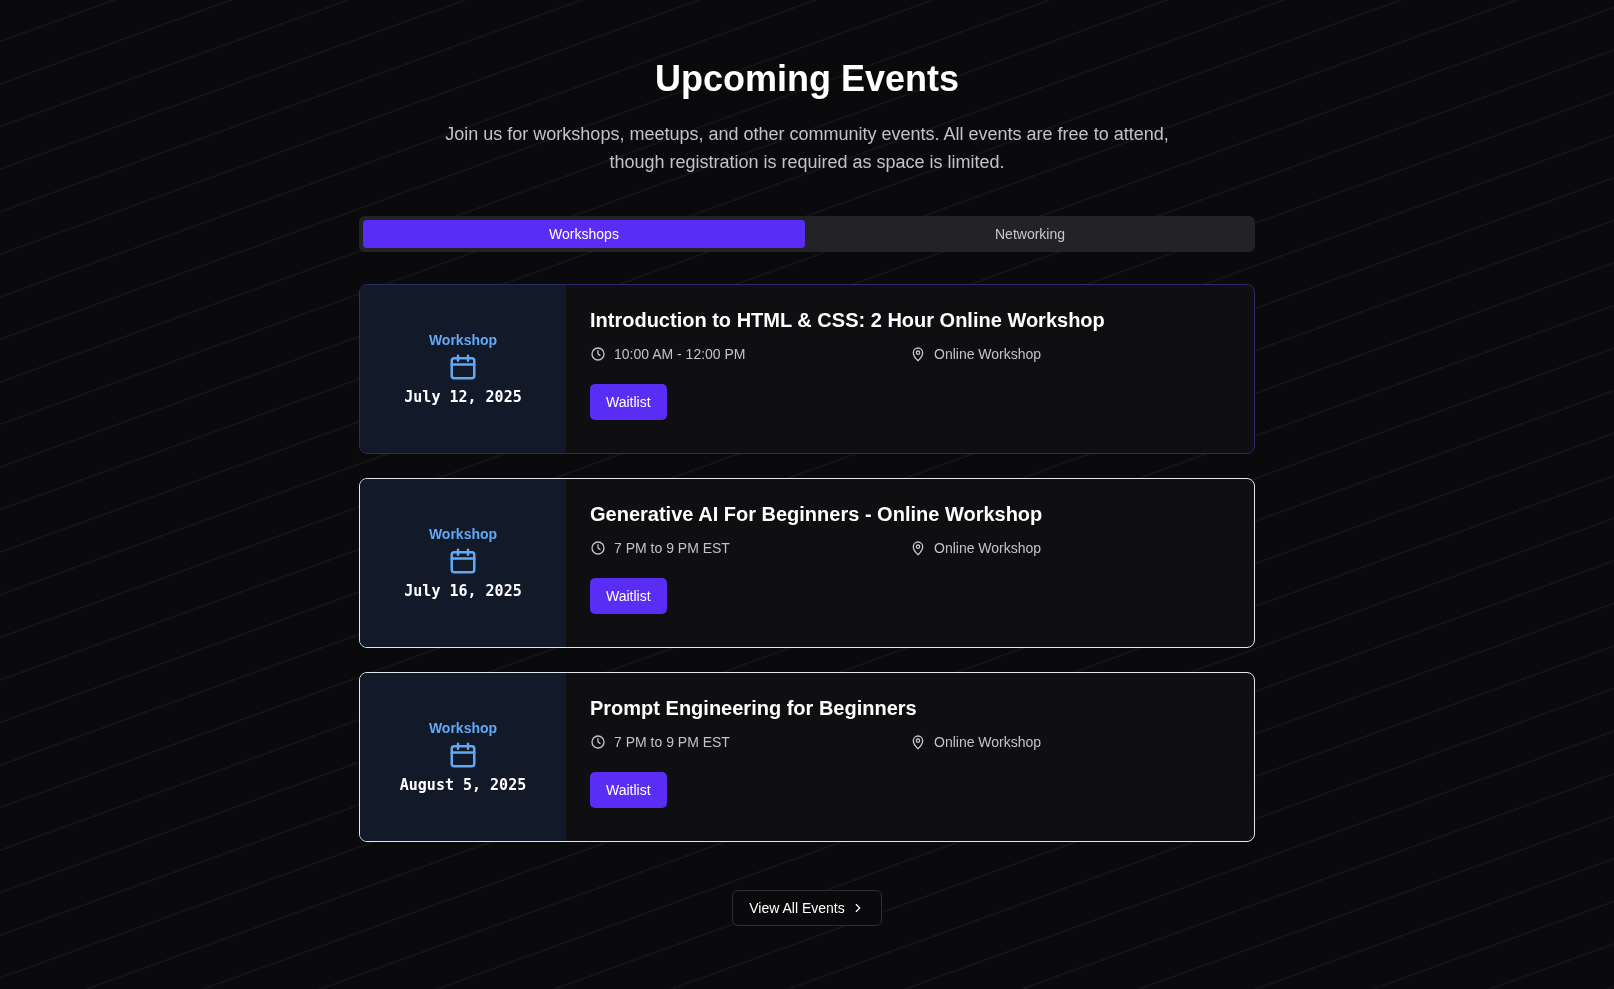 This screenshot has height=989, width=1614. Describe the element at coordinates (680, 354) in the screenshot. I see `event-time: 10:00 AM - 12:00 PM` at that location.